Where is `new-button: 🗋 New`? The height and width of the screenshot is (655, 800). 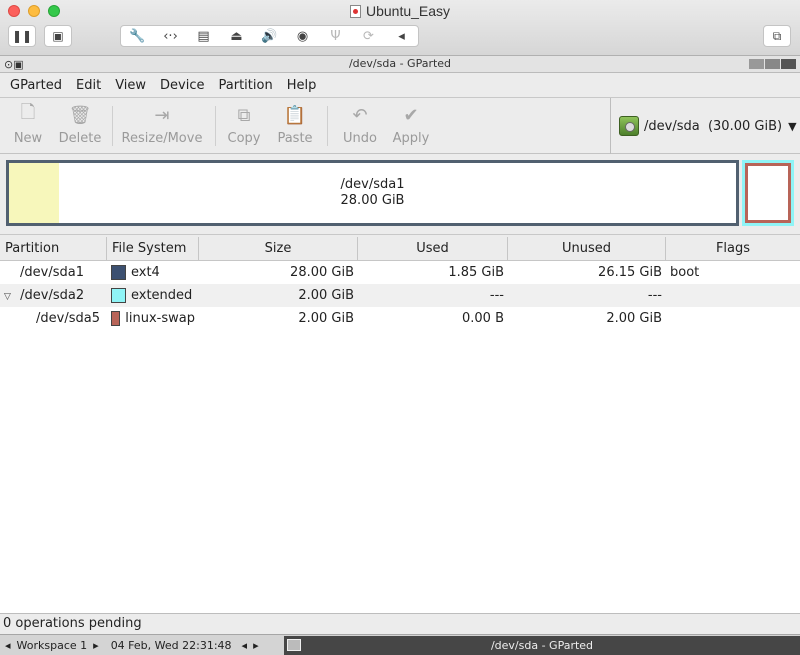
new-button: 🗋 New is located at coordinates (28, 124).